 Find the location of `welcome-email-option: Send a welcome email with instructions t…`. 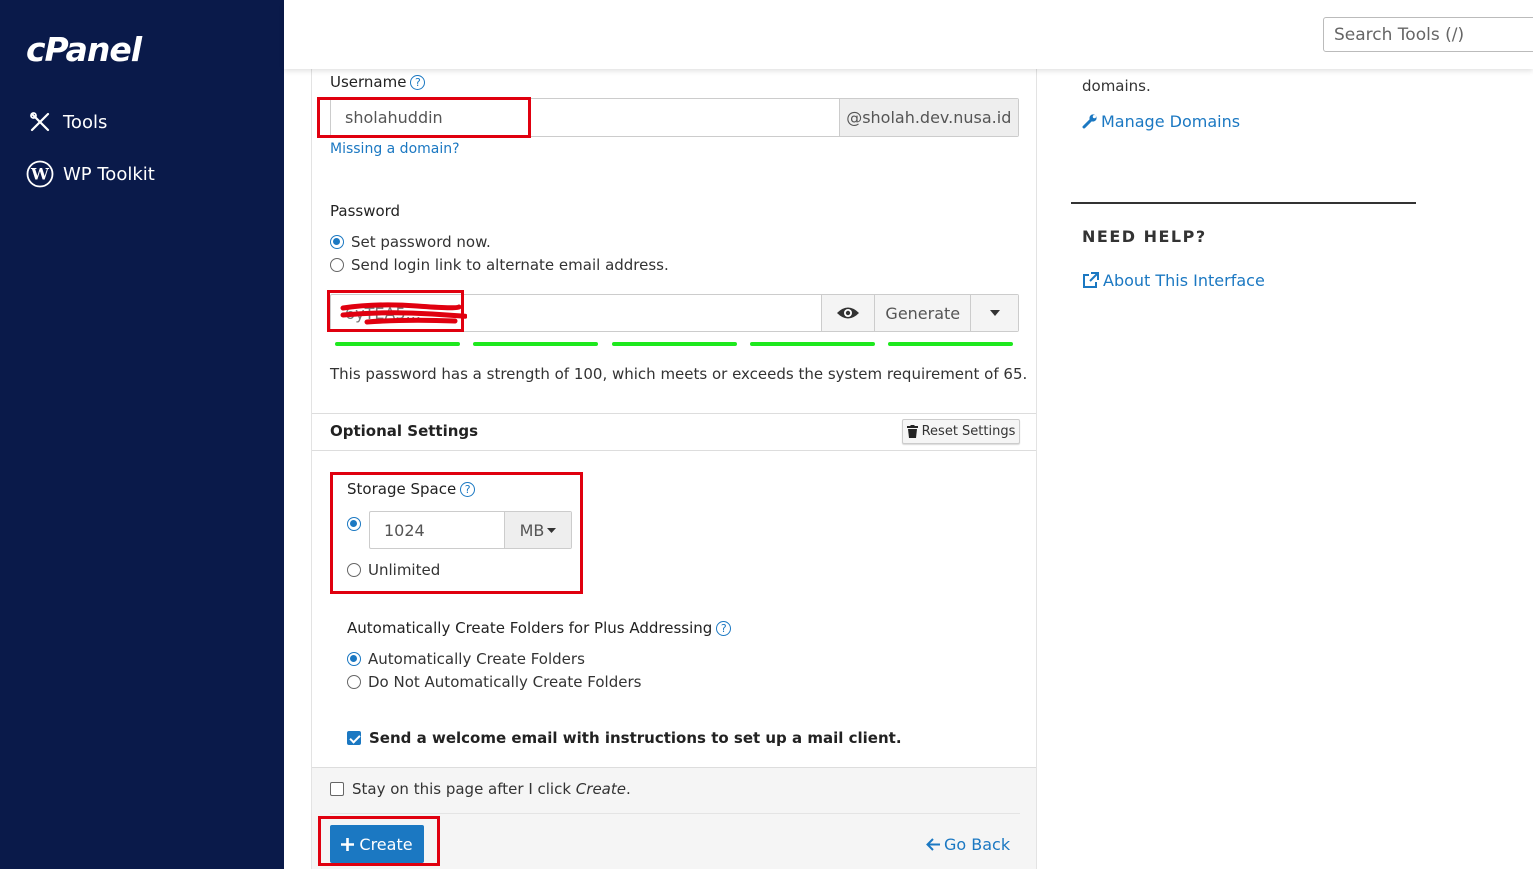

welcome-email-option: Send a welcome email with instructions t… is located at coordinates (624, 738).